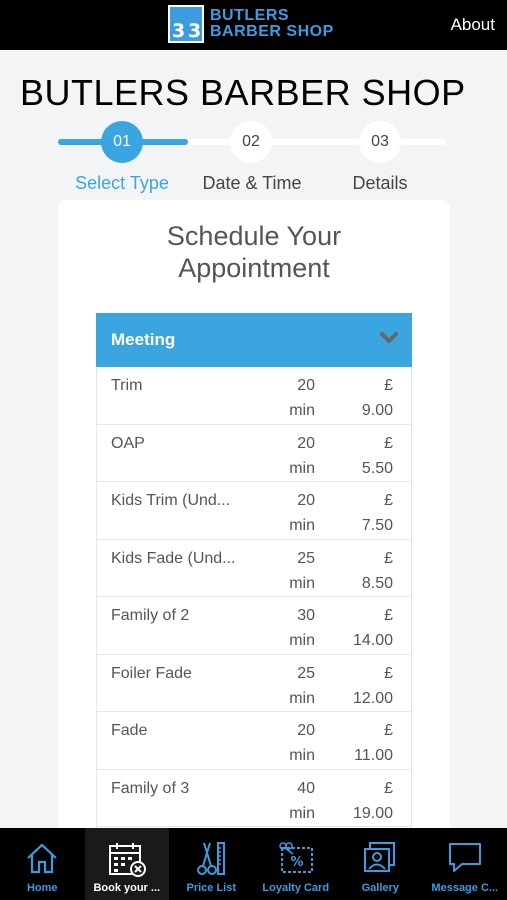 The image size is (507, 900). I want to click on service-price: 14.00, so click(372, 640).